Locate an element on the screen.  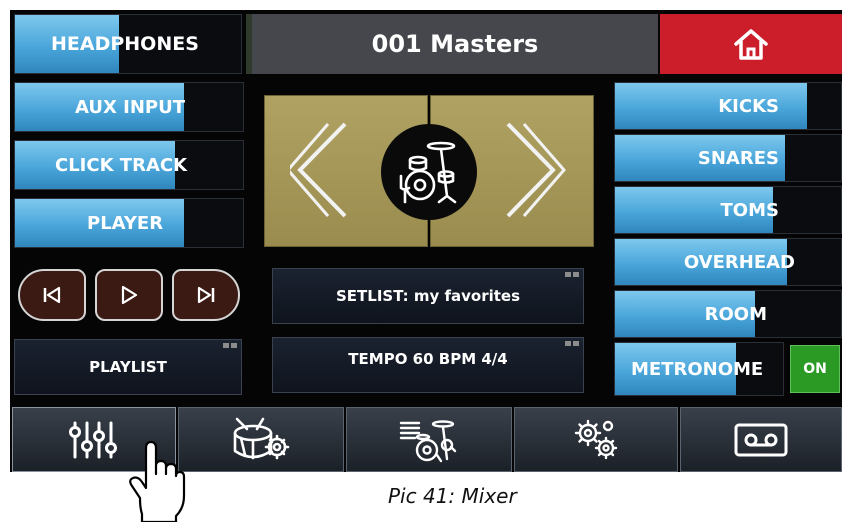
overhead-fader: OVERHEAD is located at coordinates (728, 262).